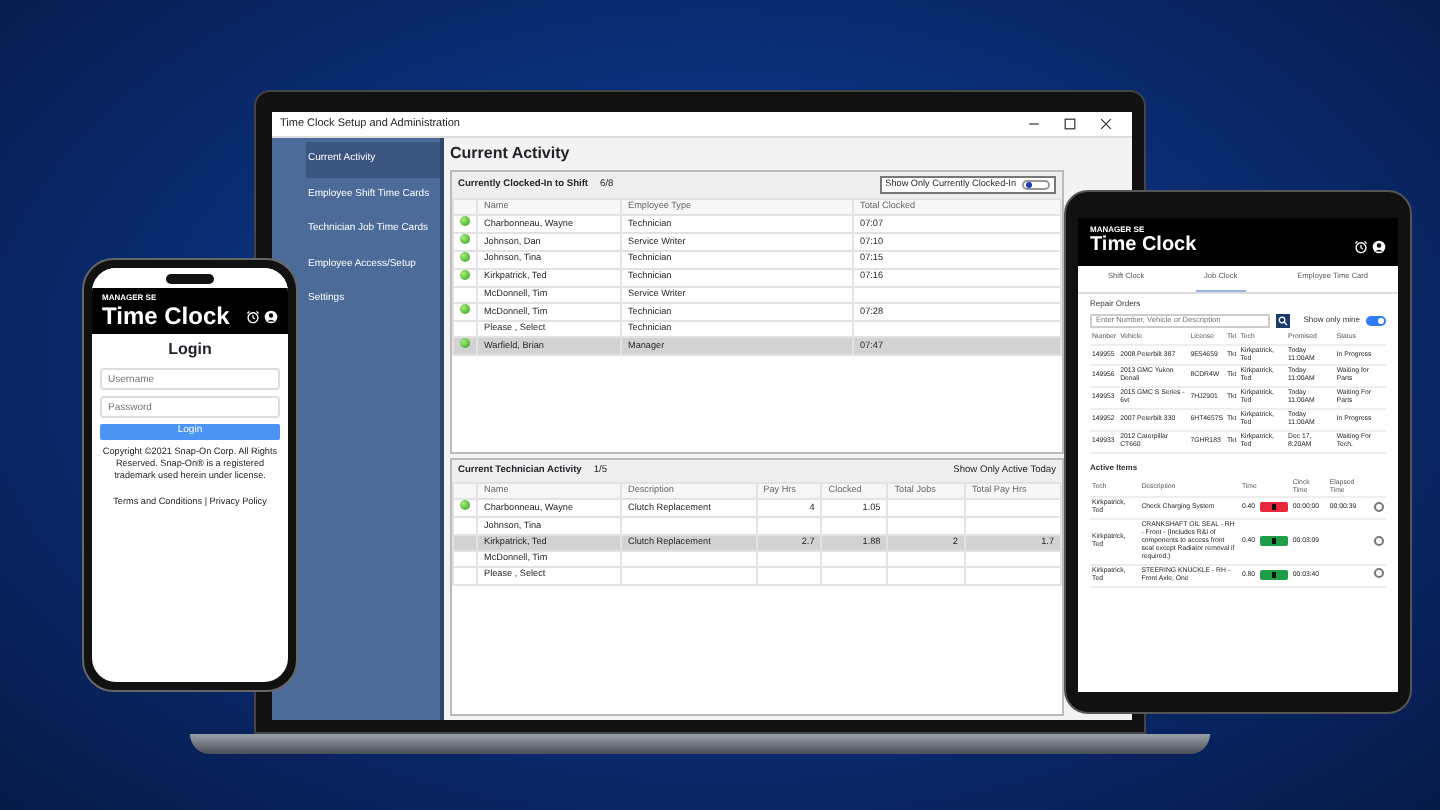 The height and width of the screenshot is (810, 1440). Describe the element at coordinates (1376, 320) in the screenshot. I see `toggle-switch` at that location.